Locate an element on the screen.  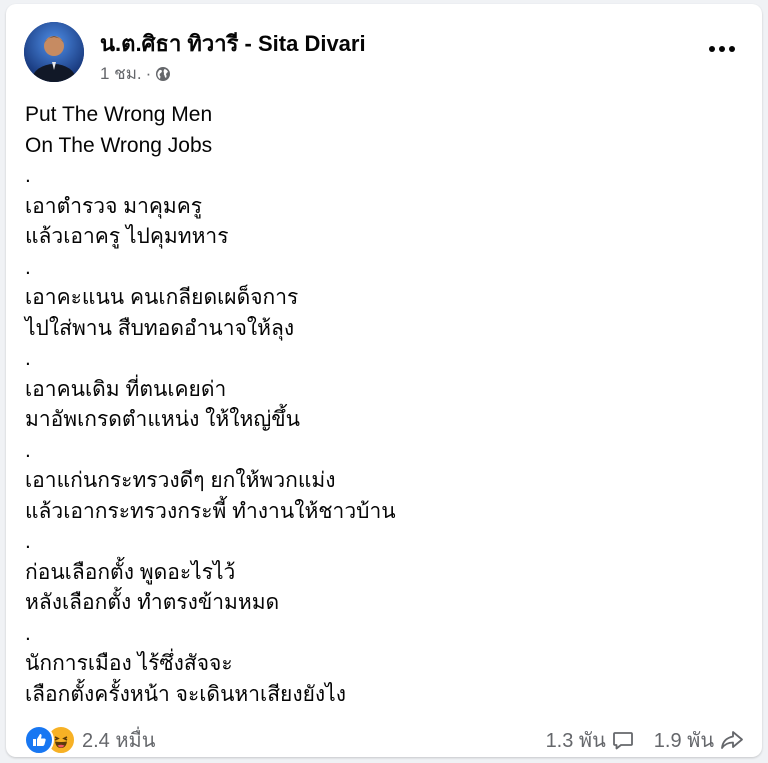
comment-count: 1.3 พัน is located at coordinates (576, 740).